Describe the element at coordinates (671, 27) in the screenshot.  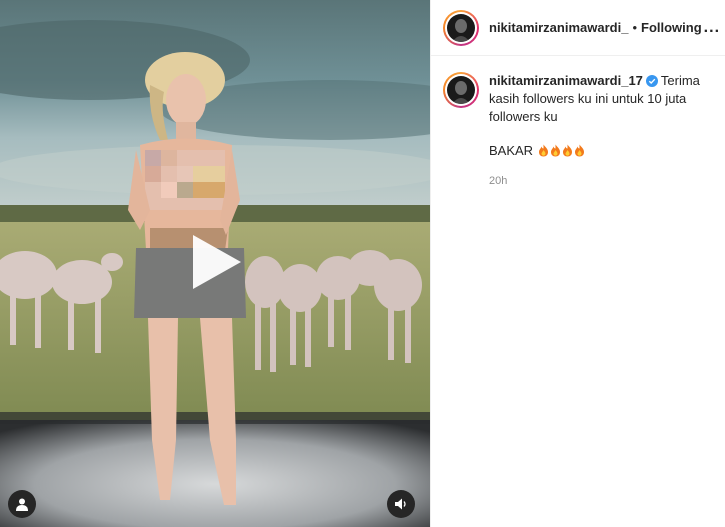
I see `following-button: Following` at that location.